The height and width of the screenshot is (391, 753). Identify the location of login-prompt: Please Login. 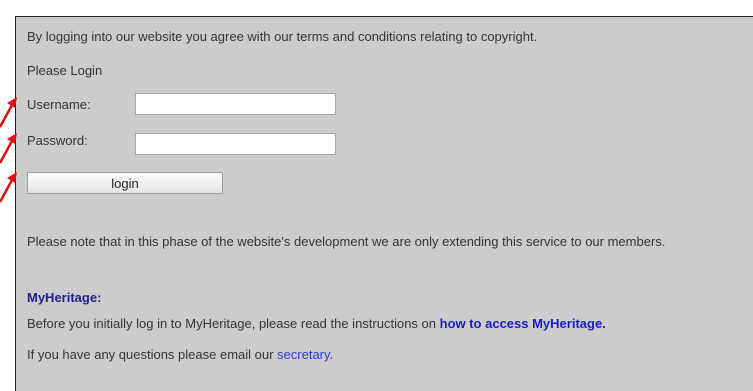
(65, 70).